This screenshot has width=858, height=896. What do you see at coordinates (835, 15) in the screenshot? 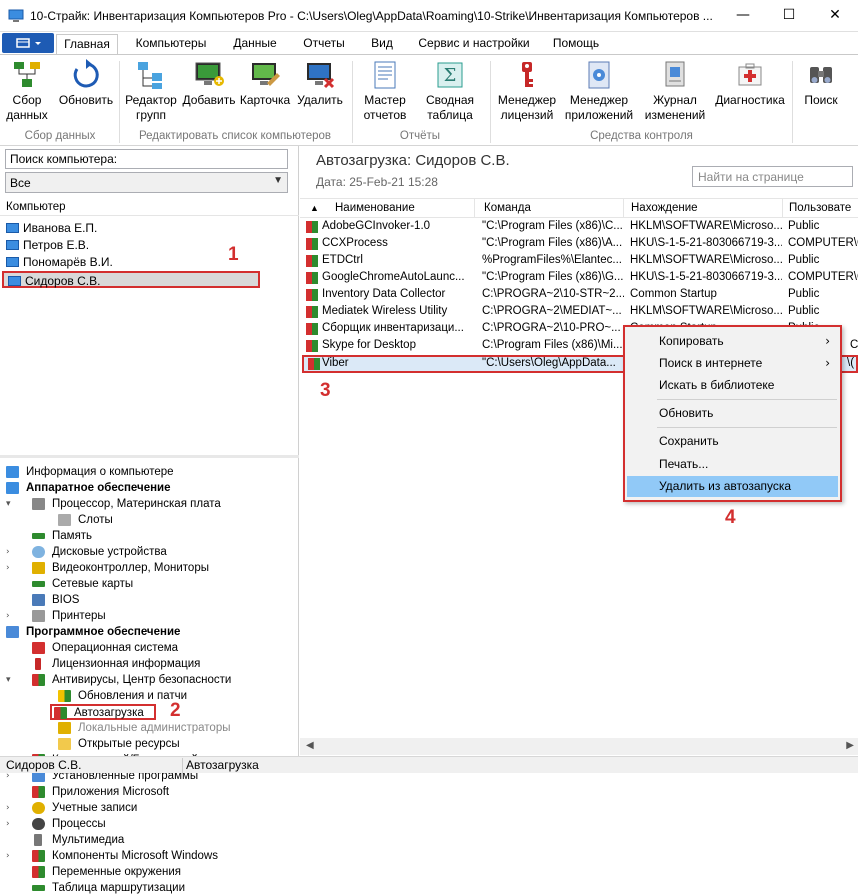
I see `close-button: ✕` at bounding box center [835, 15].